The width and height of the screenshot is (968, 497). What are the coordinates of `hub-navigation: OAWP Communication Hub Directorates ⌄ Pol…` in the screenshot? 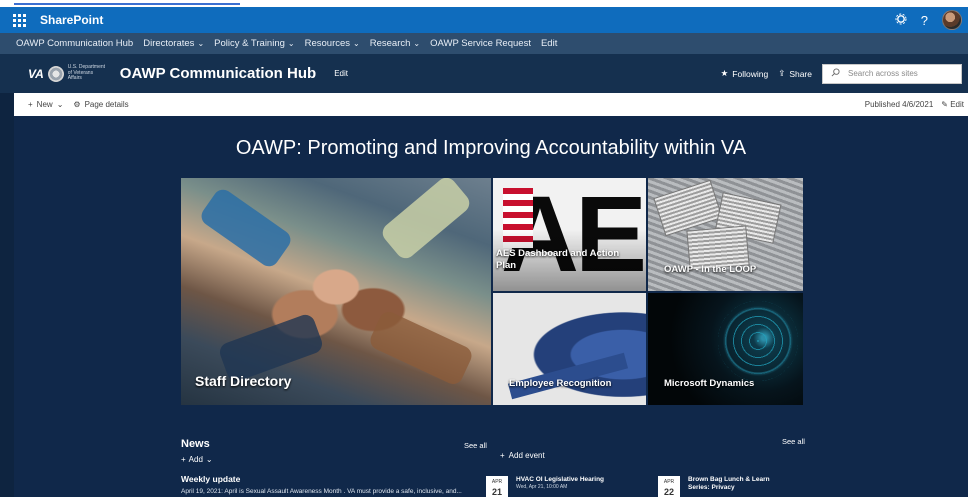 It's located at (484, 43).